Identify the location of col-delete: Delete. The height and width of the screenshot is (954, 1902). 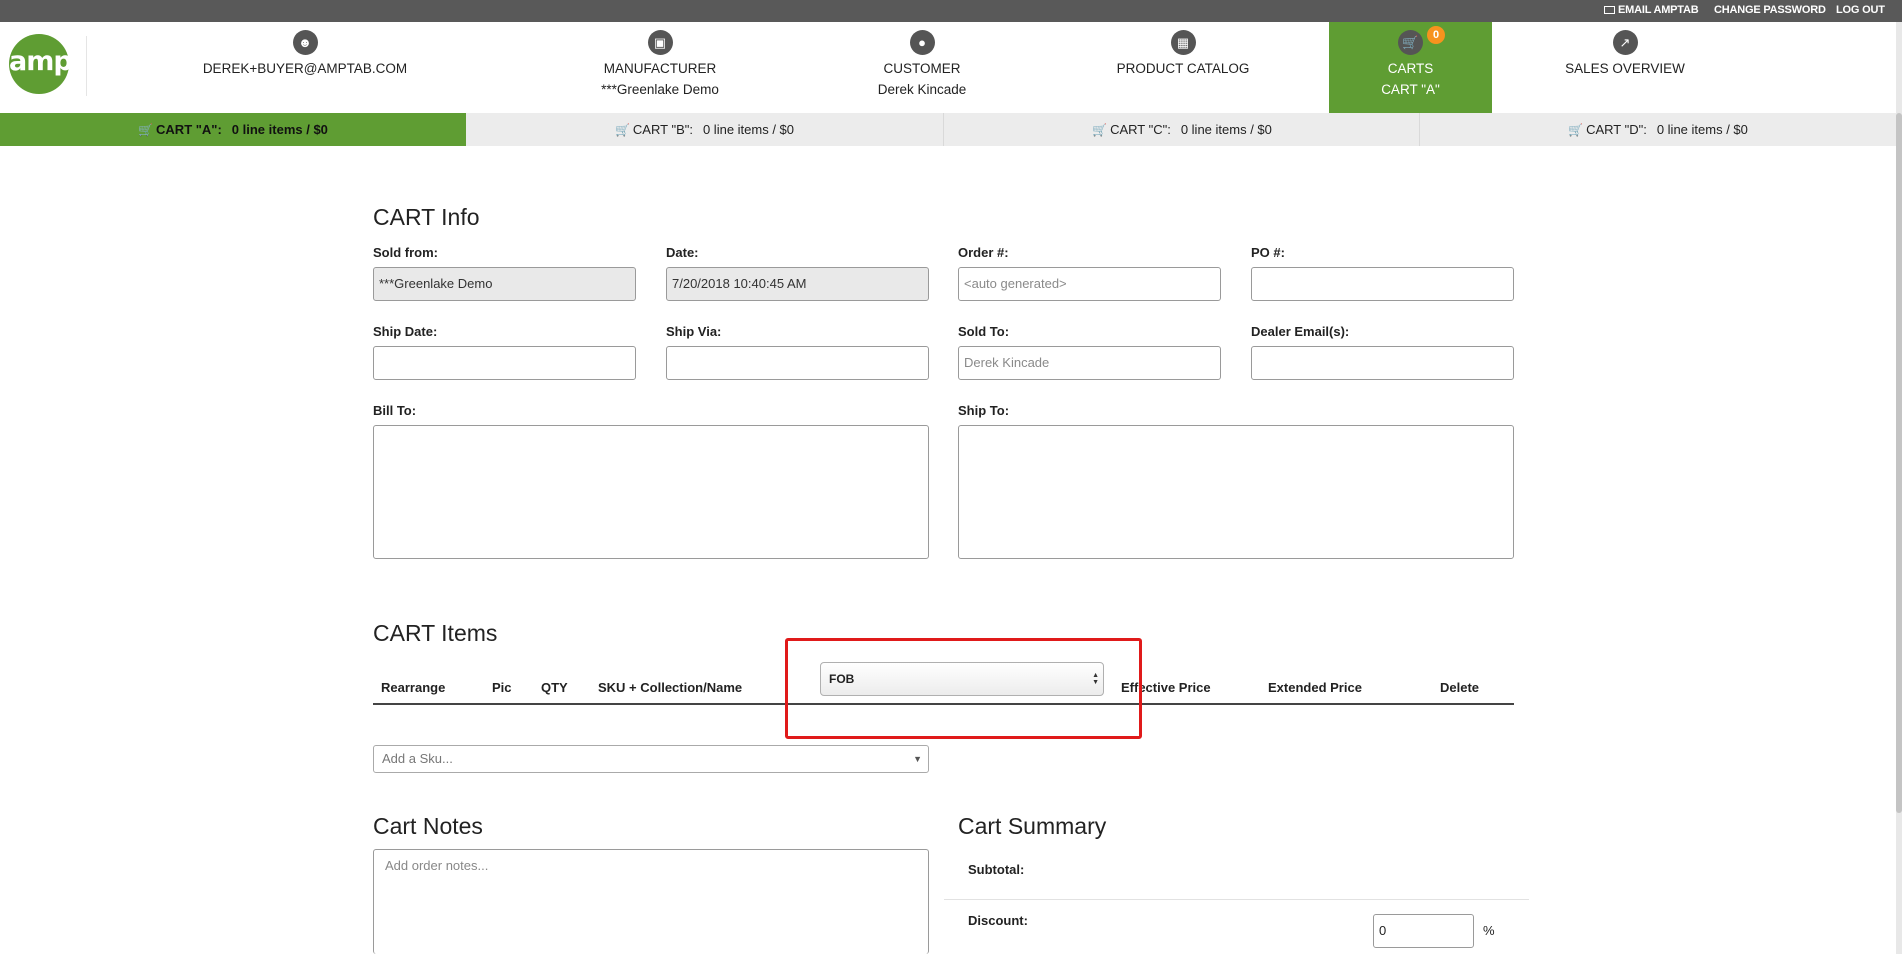
(1460, 687).